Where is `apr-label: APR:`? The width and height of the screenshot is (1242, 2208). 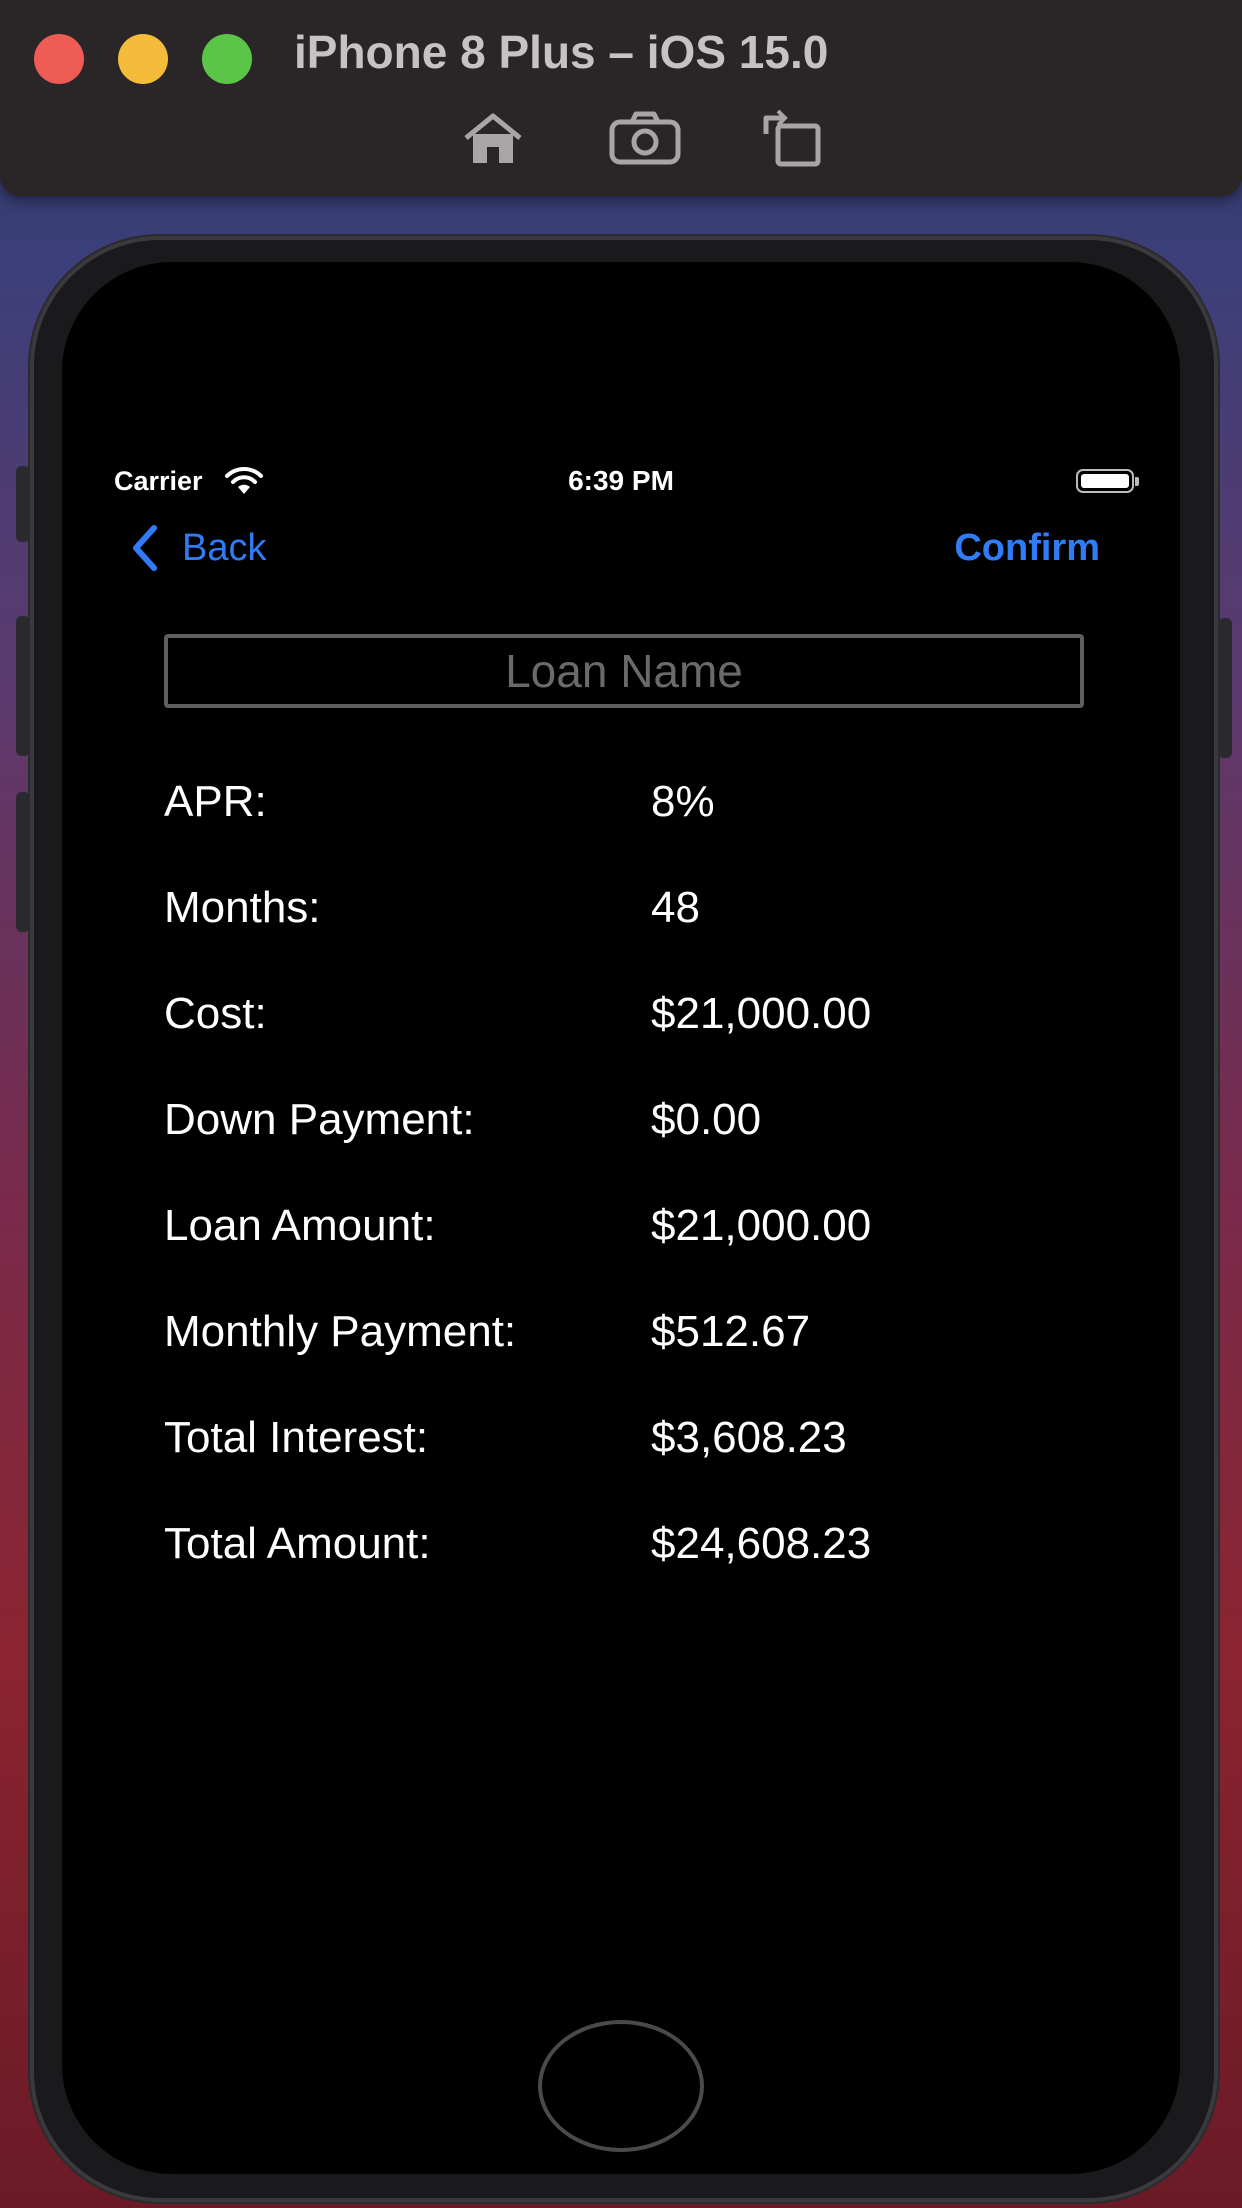 apr-label: APR: is located at coordinates (215, 801).